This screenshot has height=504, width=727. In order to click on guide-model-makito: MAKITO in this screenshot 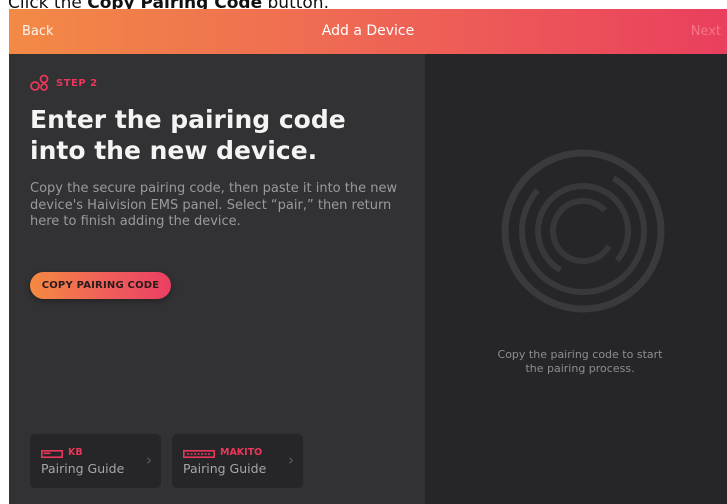, I will do `click(241, 452)`.